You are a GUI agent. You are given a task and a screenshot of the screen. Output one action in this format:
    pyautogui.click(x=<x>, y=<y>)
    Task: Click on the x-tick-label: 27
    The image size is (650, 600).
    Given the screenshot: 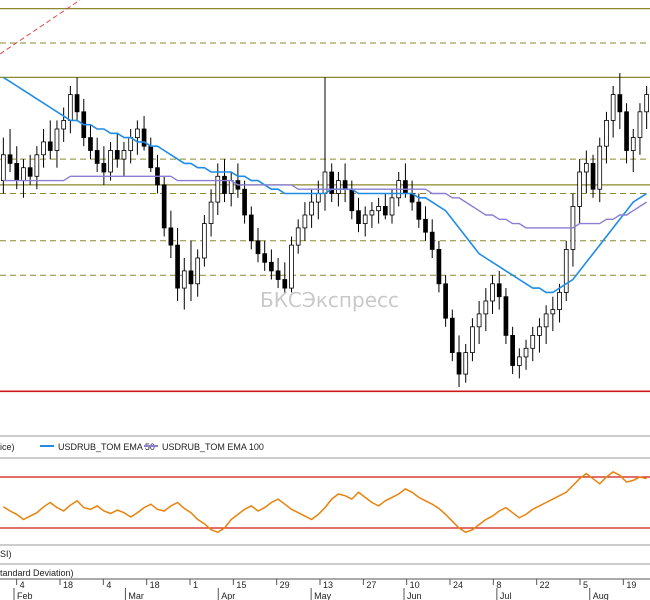 What is the action you would take?
    pyautogui.click(x=371, y=585)
    